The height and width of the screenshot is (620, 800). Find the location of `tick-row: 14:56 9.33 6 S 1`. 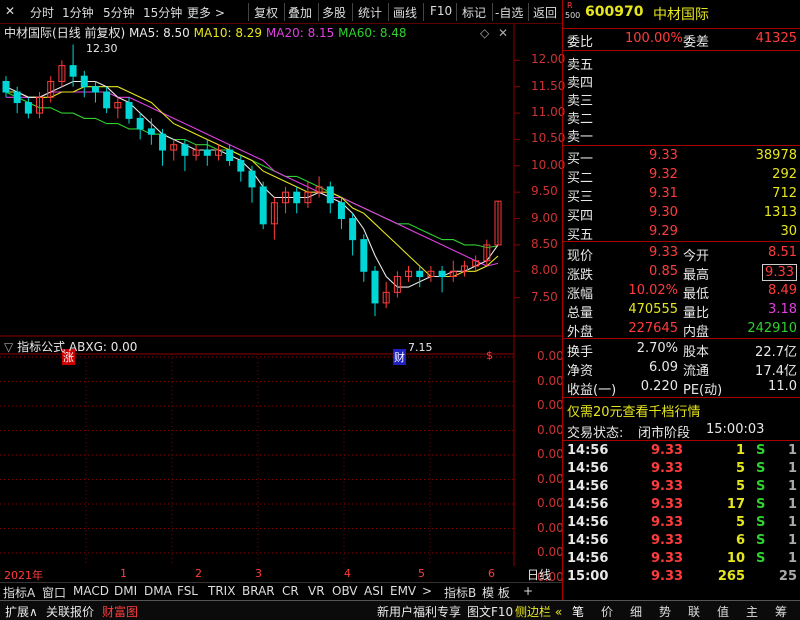

tick-row: 14:56 9.33 6 S 1 is located at coordinates (681, 541).